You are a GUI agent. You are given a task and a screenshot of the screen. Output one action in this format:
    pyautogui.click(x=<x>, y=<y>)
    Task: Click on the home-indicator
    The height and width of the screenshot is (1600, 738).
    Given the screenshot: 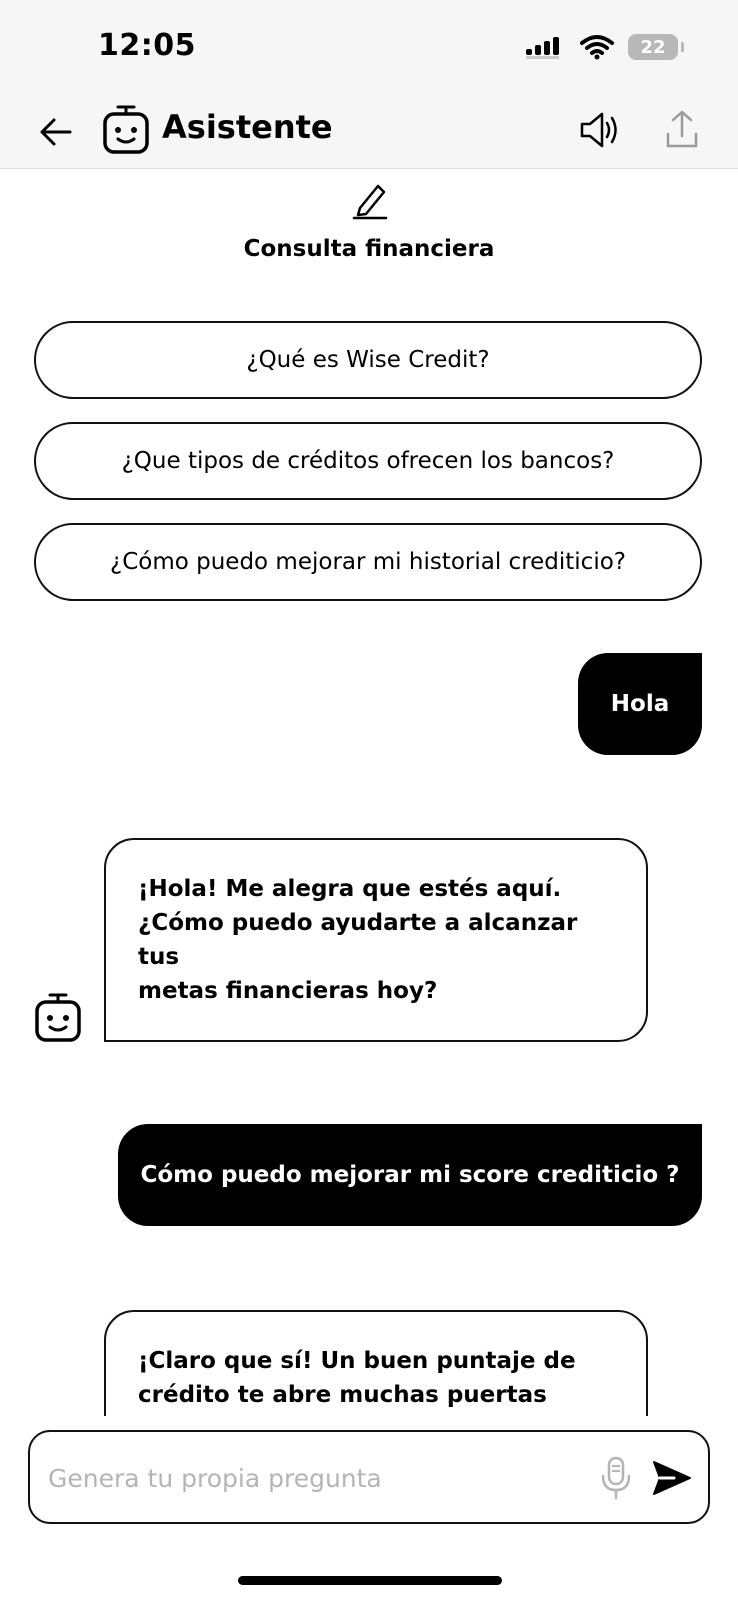 What is the action you would take?
    pyautogui.click(x=370, y=1580)
    